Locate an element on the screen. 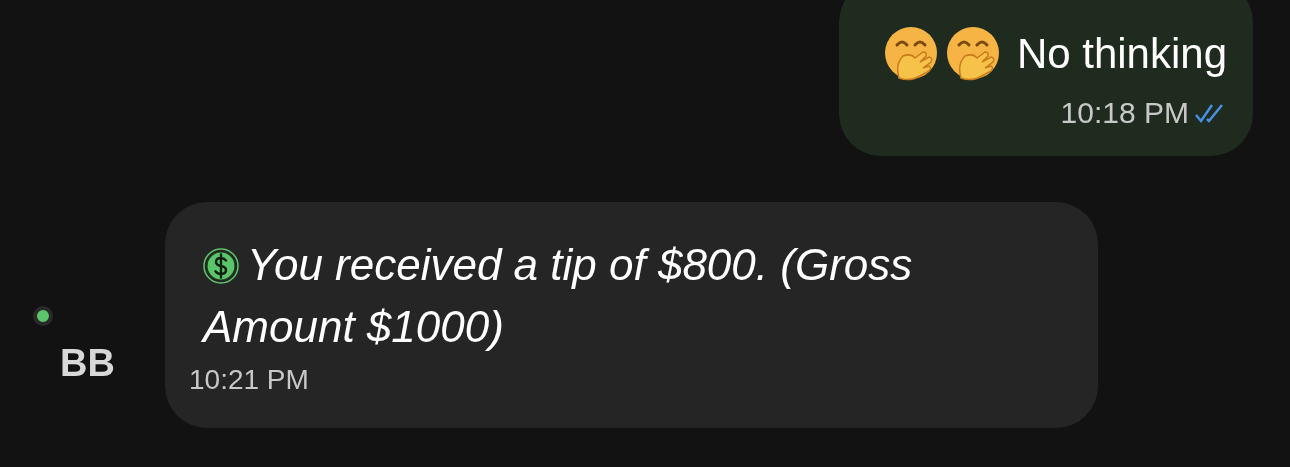 The image size is (1290, 467). message-text: You received a tip of $800. (Gross Amount $1000) is located at coordinates (558, 296).